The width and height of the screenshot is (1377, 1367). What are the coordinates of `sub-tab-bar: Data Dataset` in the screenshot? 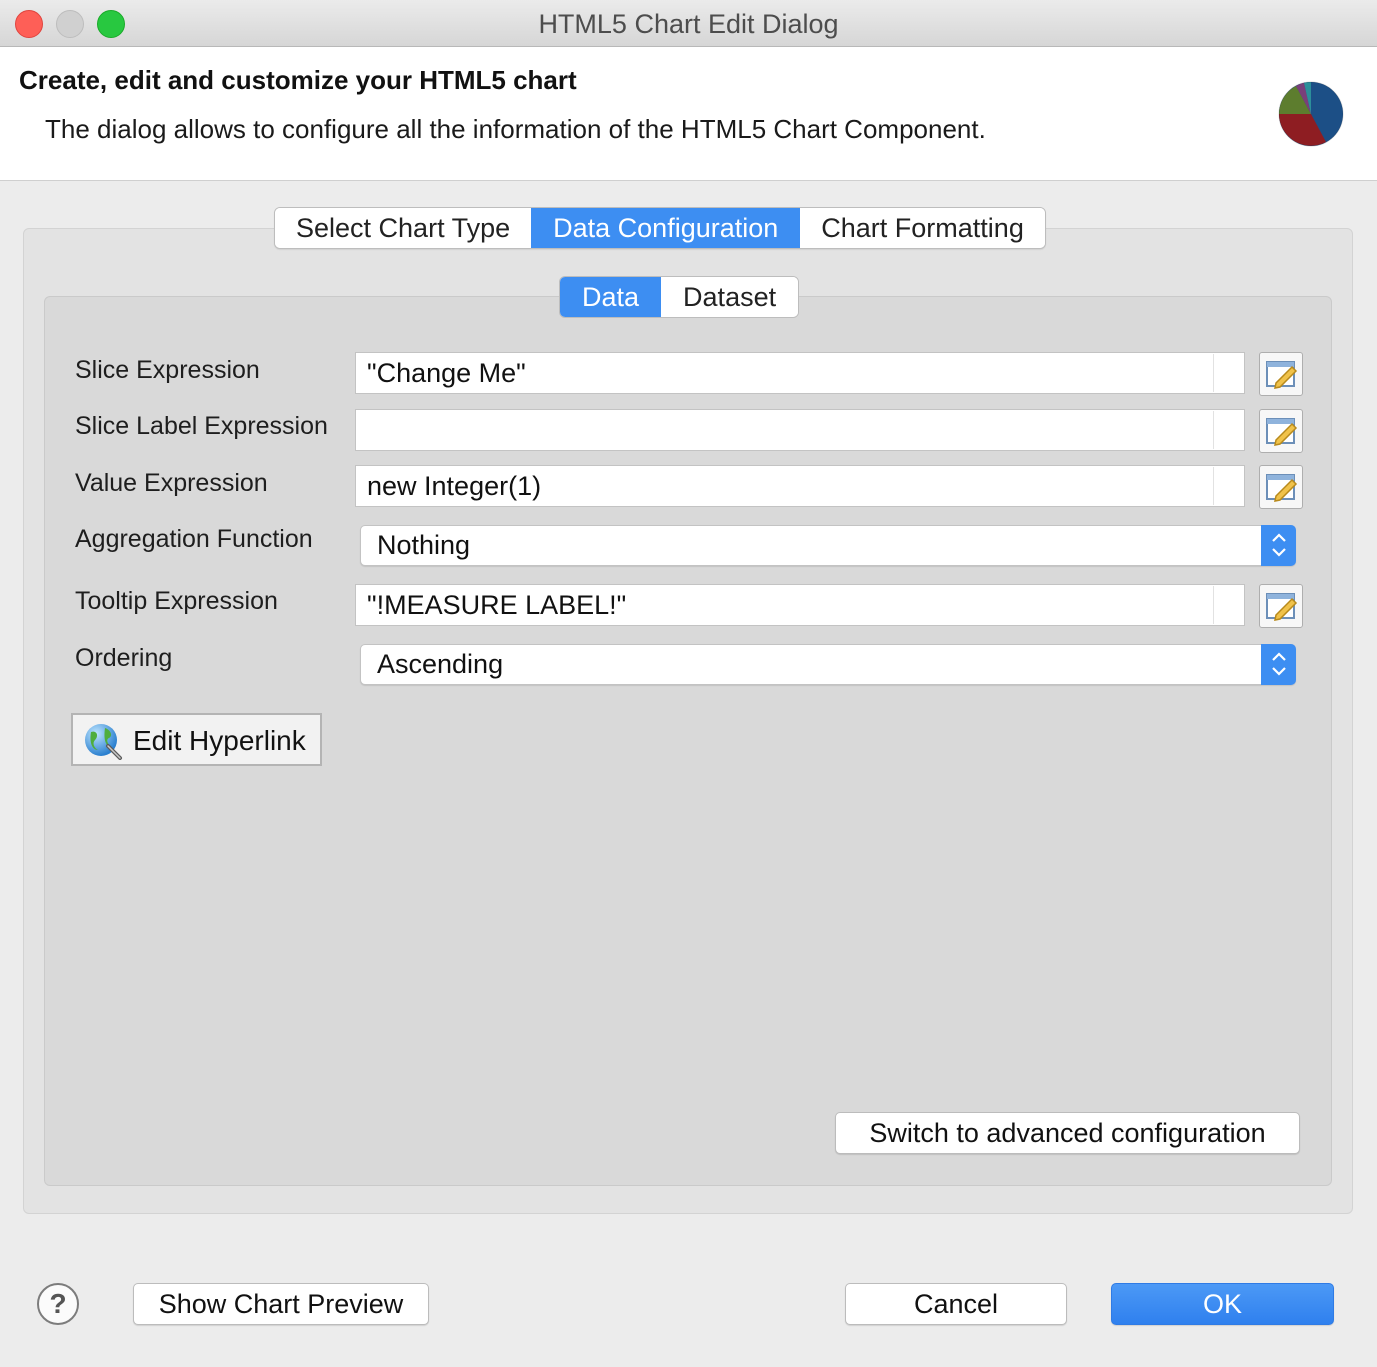 It's located at (679, 297).